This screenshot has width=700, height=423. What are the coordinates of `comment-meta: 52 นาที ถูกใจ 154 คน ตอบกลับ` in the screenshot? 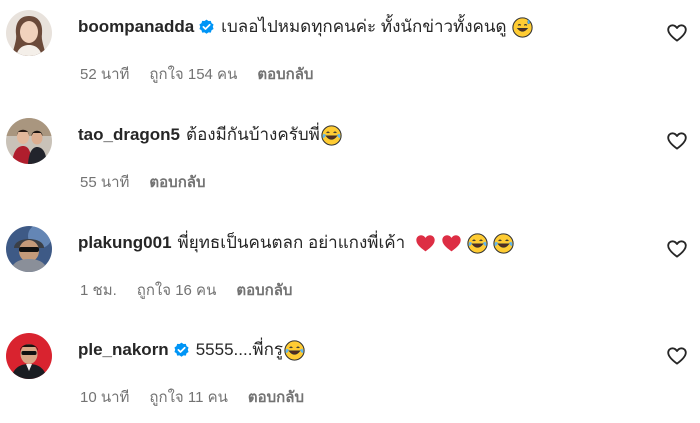 It's located at (206, 74).